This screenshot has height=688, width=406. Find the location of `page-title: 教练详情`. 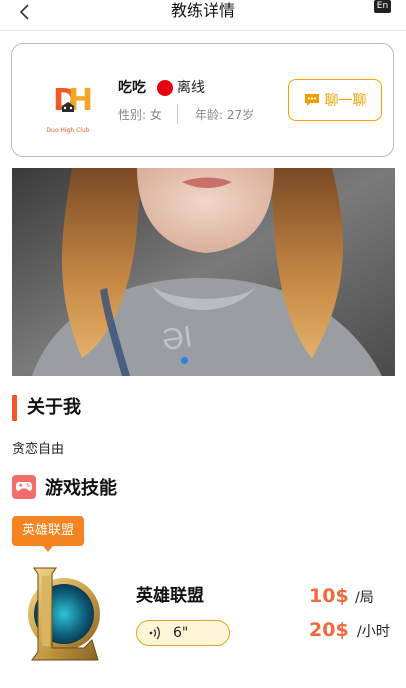

page-title: 教练详情 is located at coordinates (202, 10).